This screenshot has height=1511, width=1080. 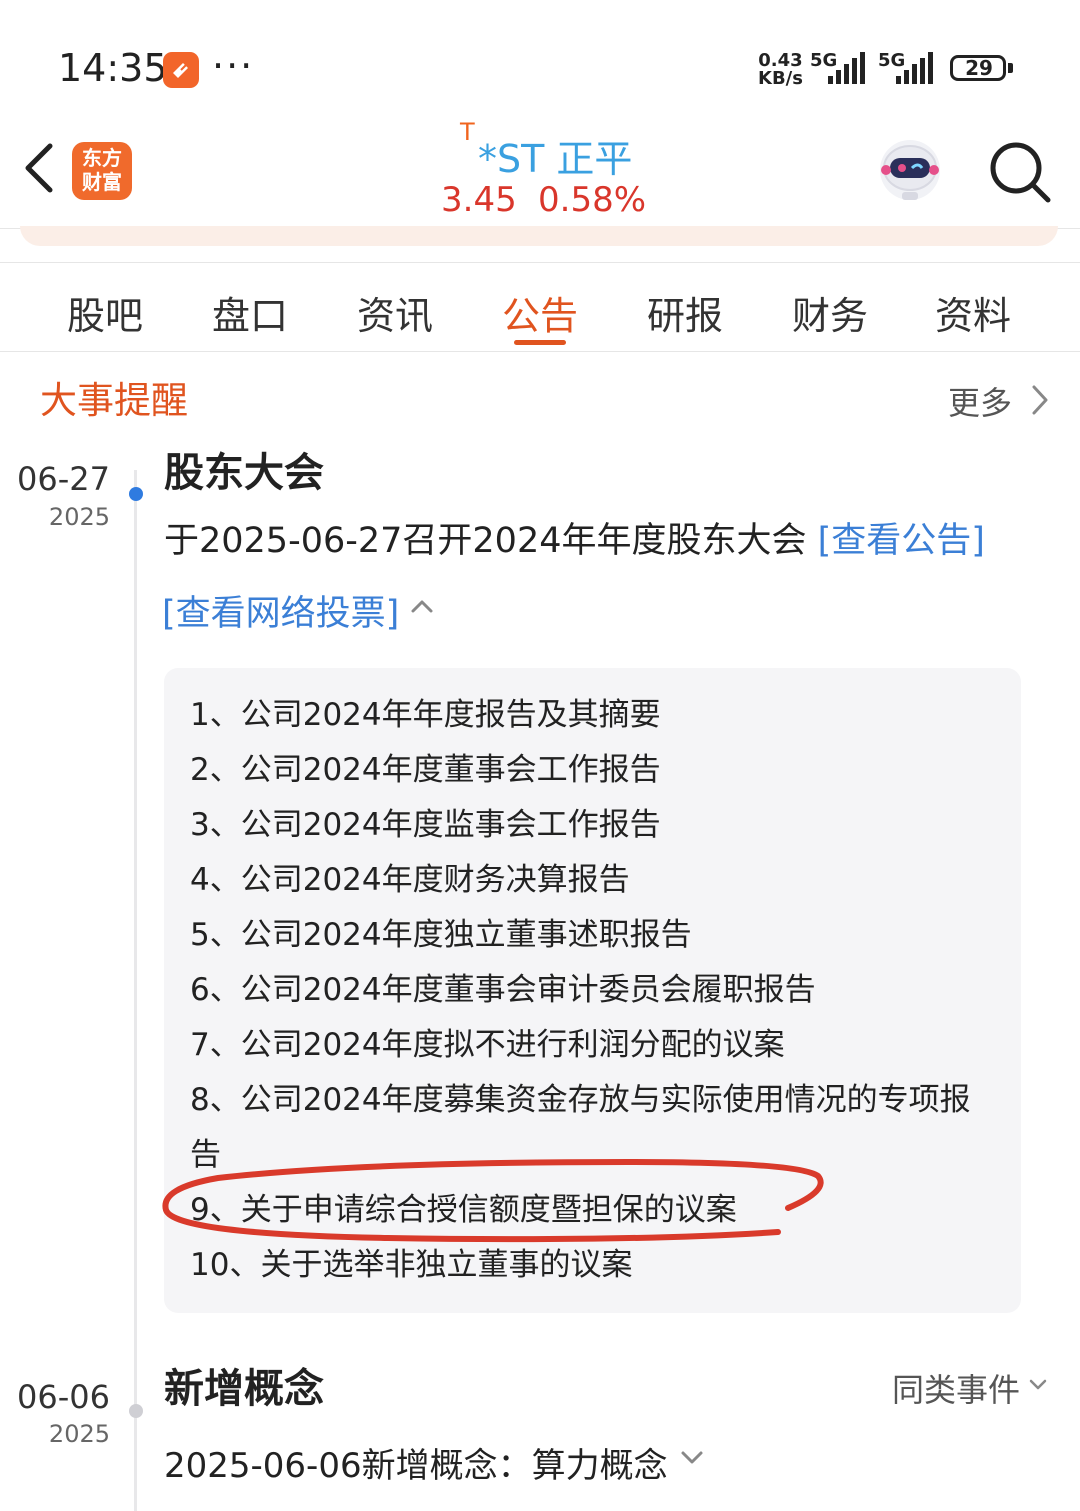 I want to click on agenda-item: 1、公司2024年年度报告及其摘要, so click(x=425, y=715).